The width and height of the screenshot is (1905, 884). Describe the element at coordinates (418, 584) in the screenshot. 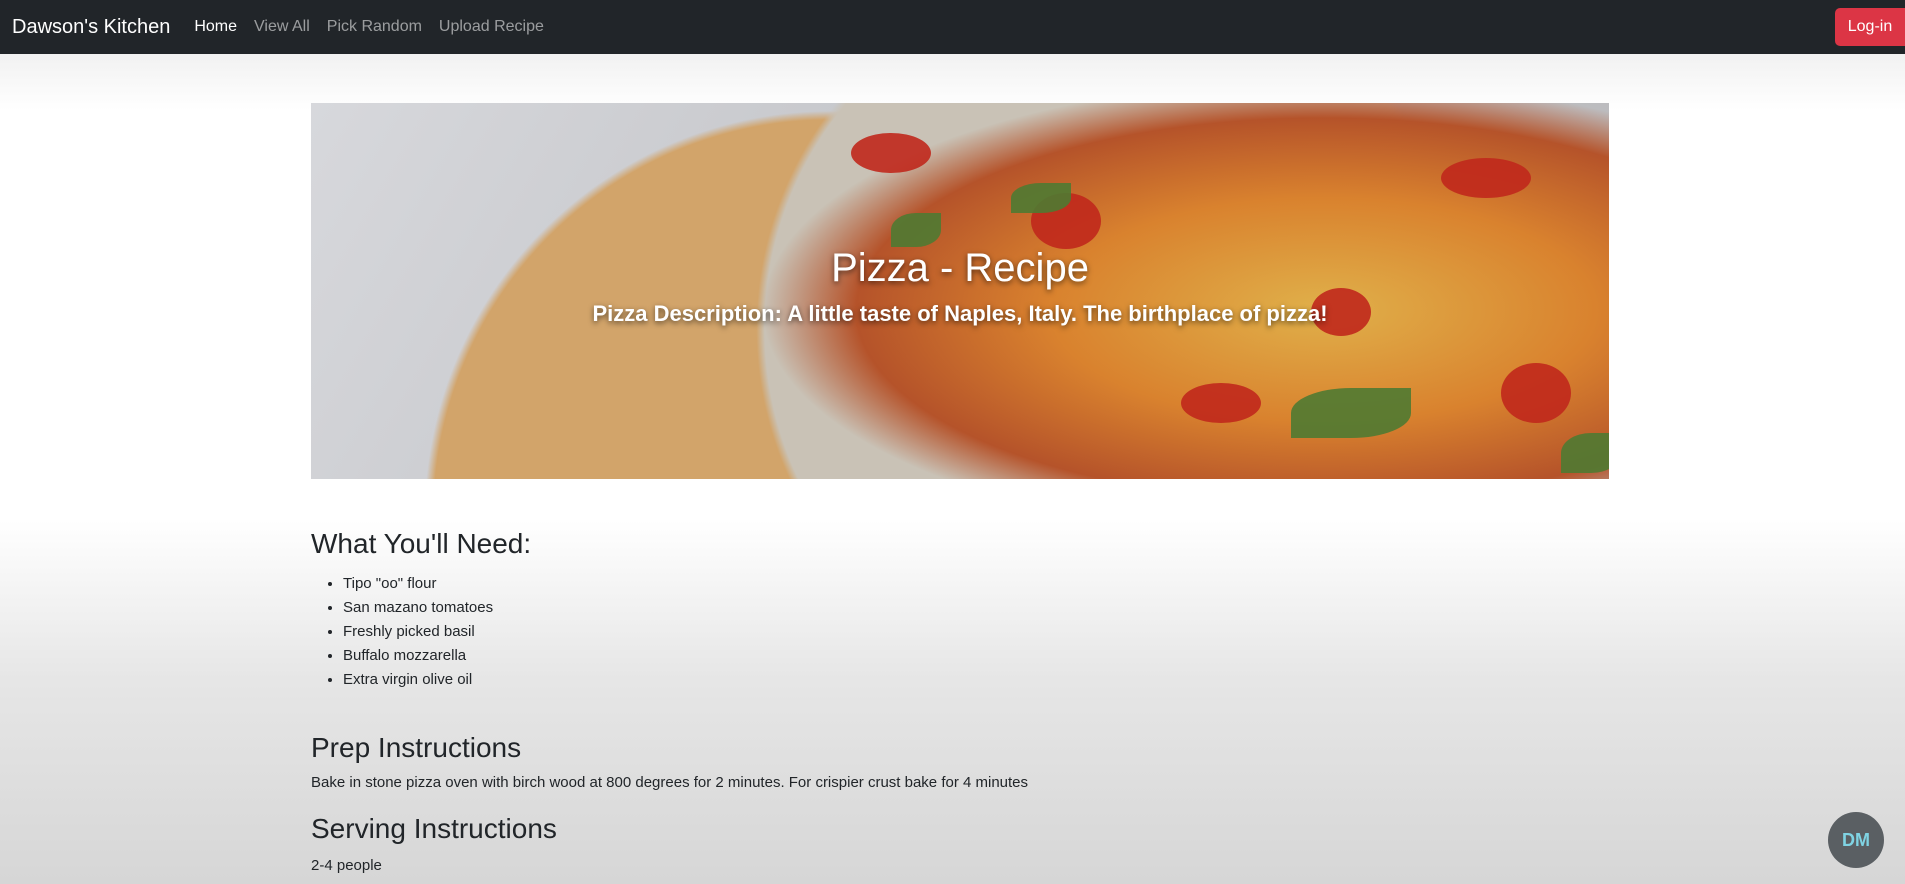

I see `list-item: Tipo "oo" flour` at that location.